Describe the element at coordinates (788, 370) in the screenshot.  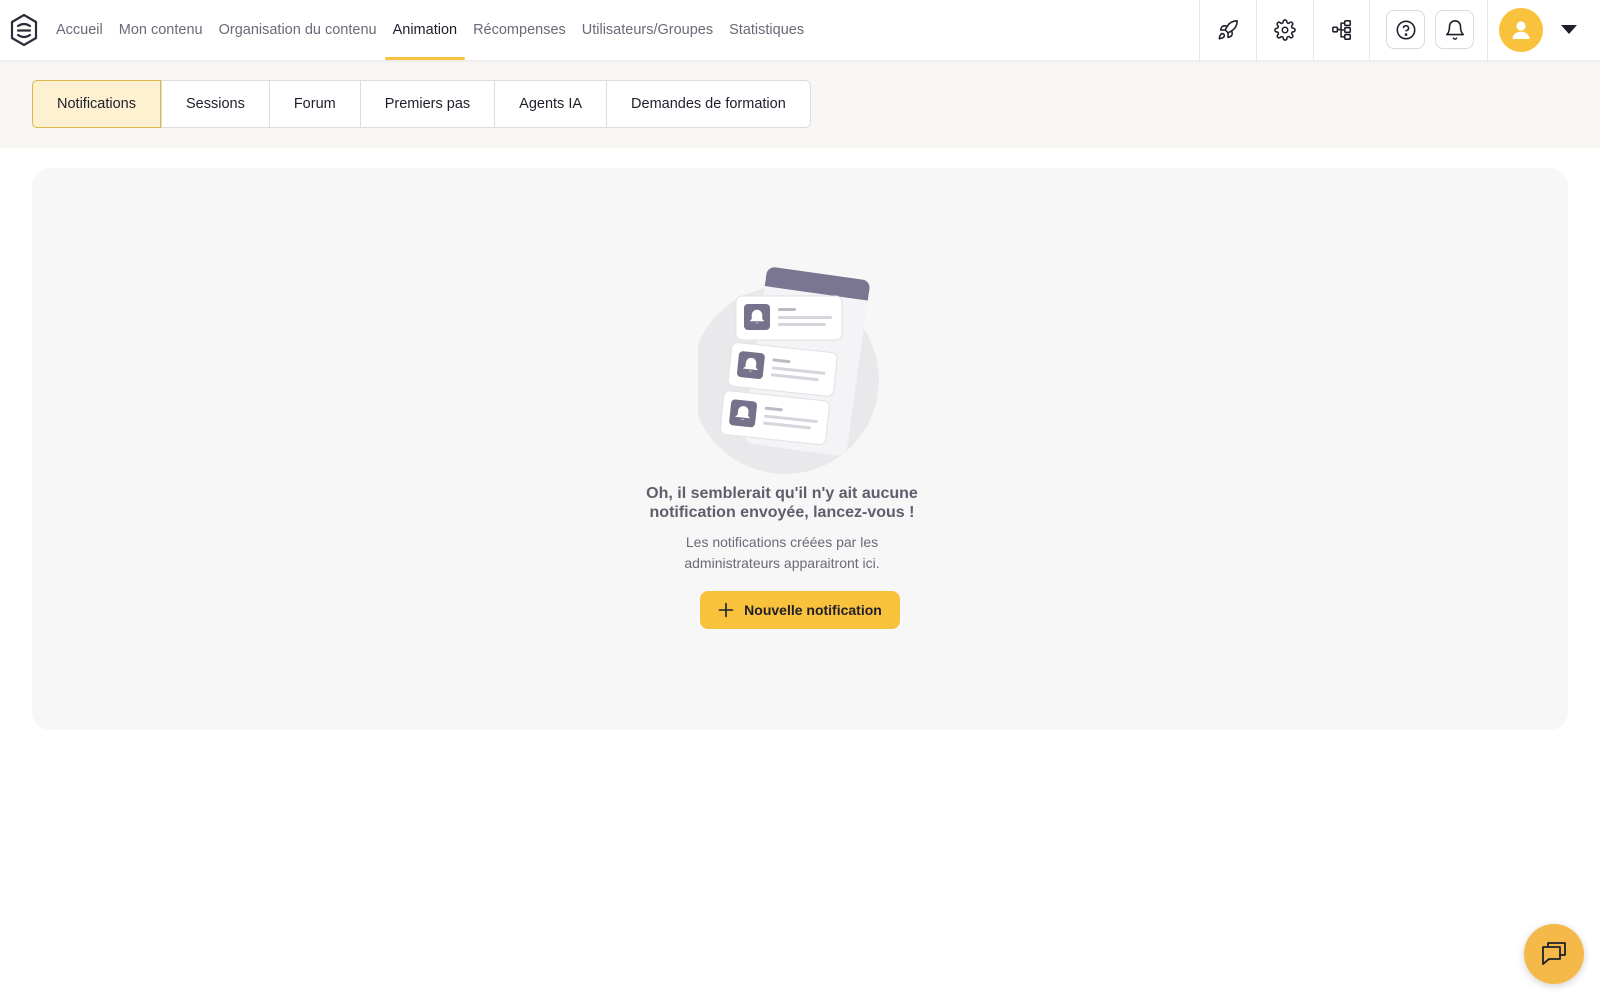
I see `notifications-illustration` at that location.